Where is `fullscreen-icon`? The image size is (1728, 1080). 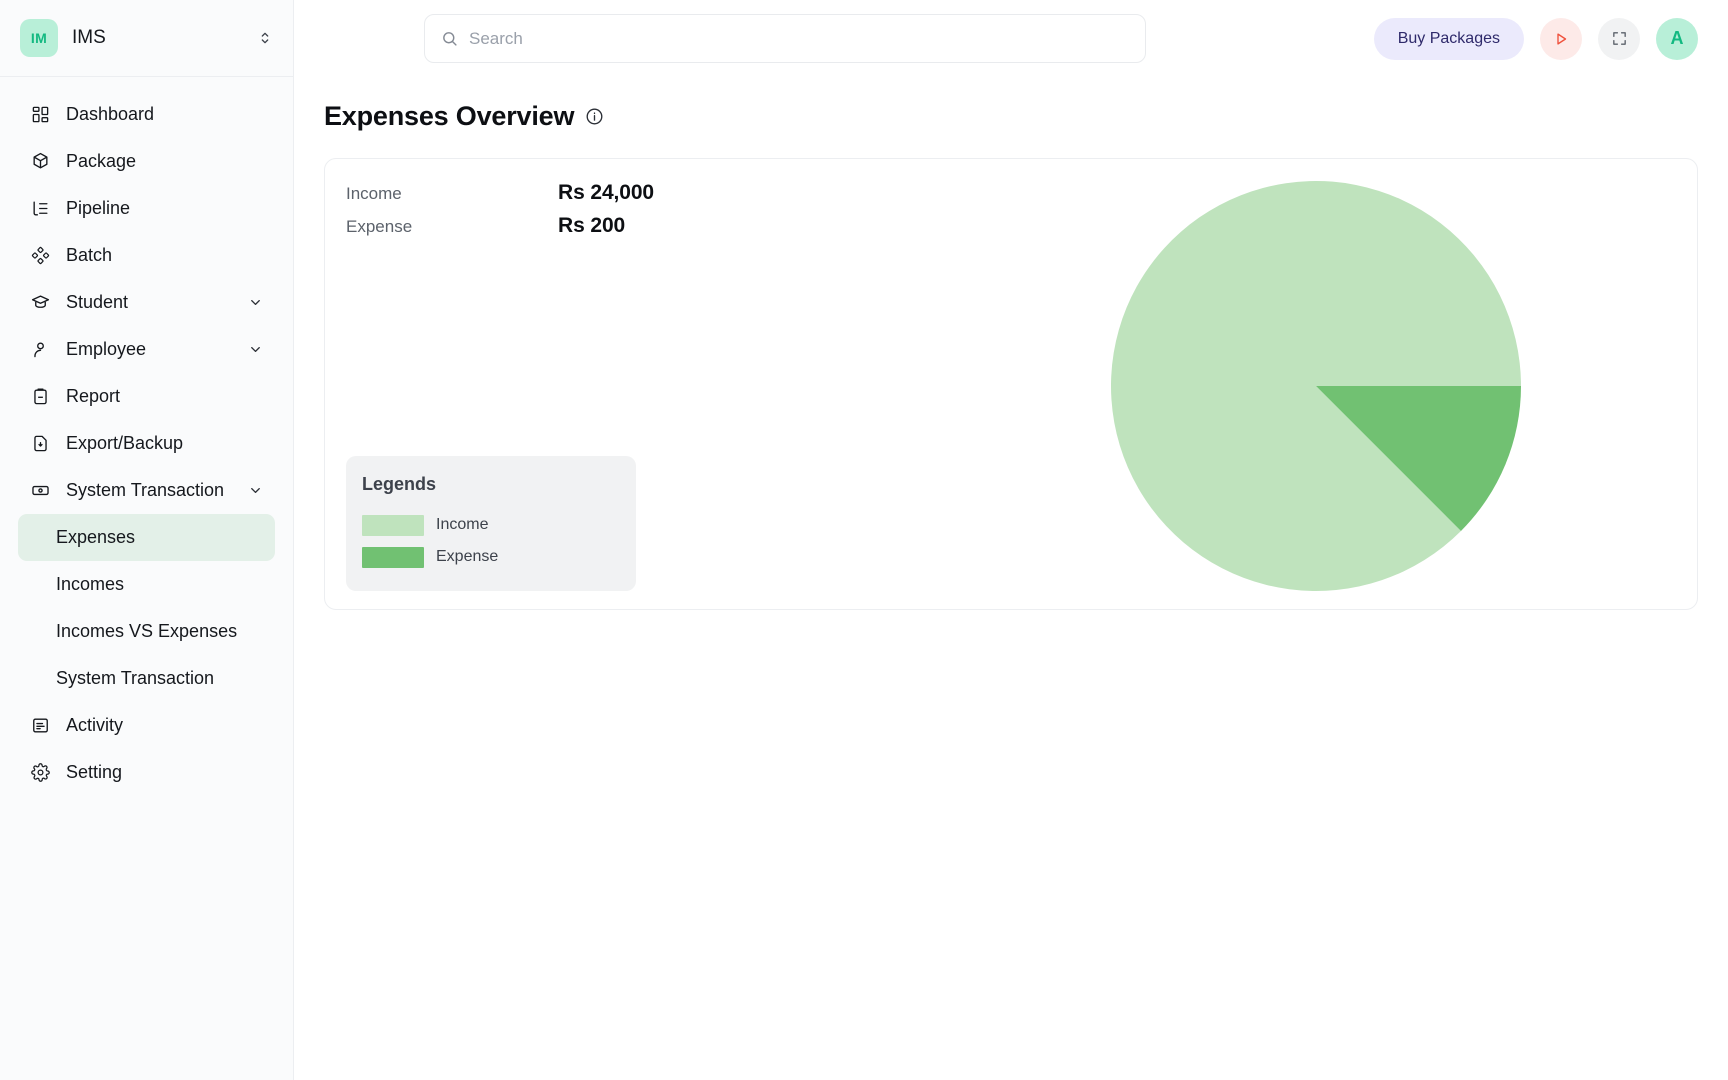
fullscreen-icon is located at coordinates (1619, 38).